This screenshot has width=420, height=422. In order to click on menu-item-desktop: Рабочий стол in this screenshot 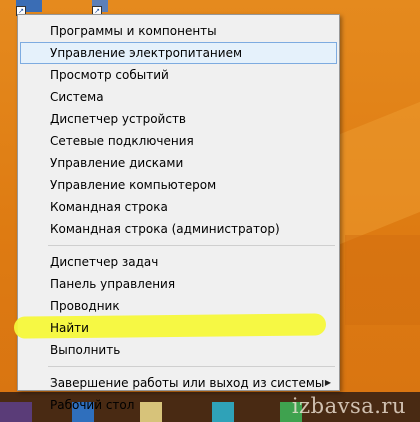, I will do `click(178, 405)`.